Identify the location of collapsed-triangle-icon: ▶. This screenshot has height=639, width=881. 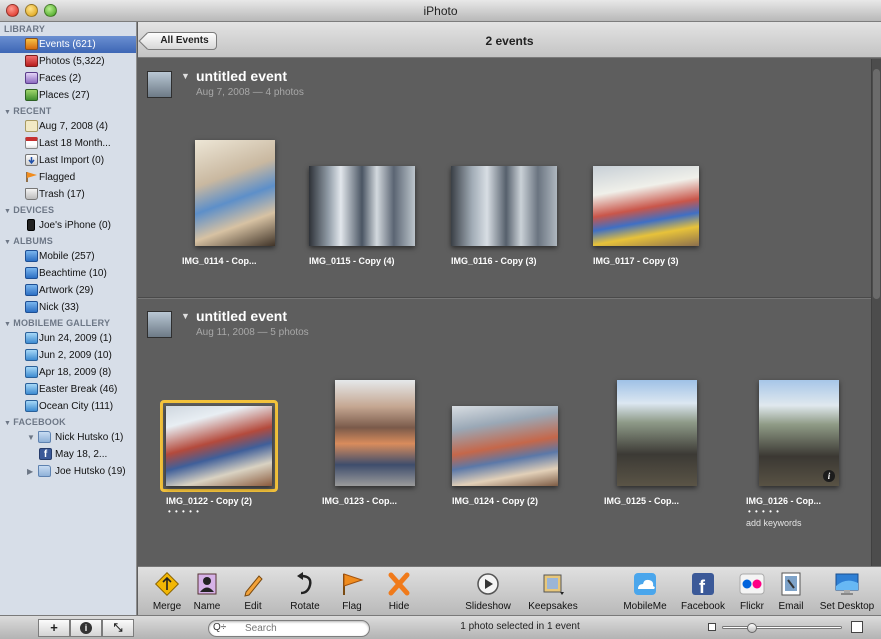
(30, 471).